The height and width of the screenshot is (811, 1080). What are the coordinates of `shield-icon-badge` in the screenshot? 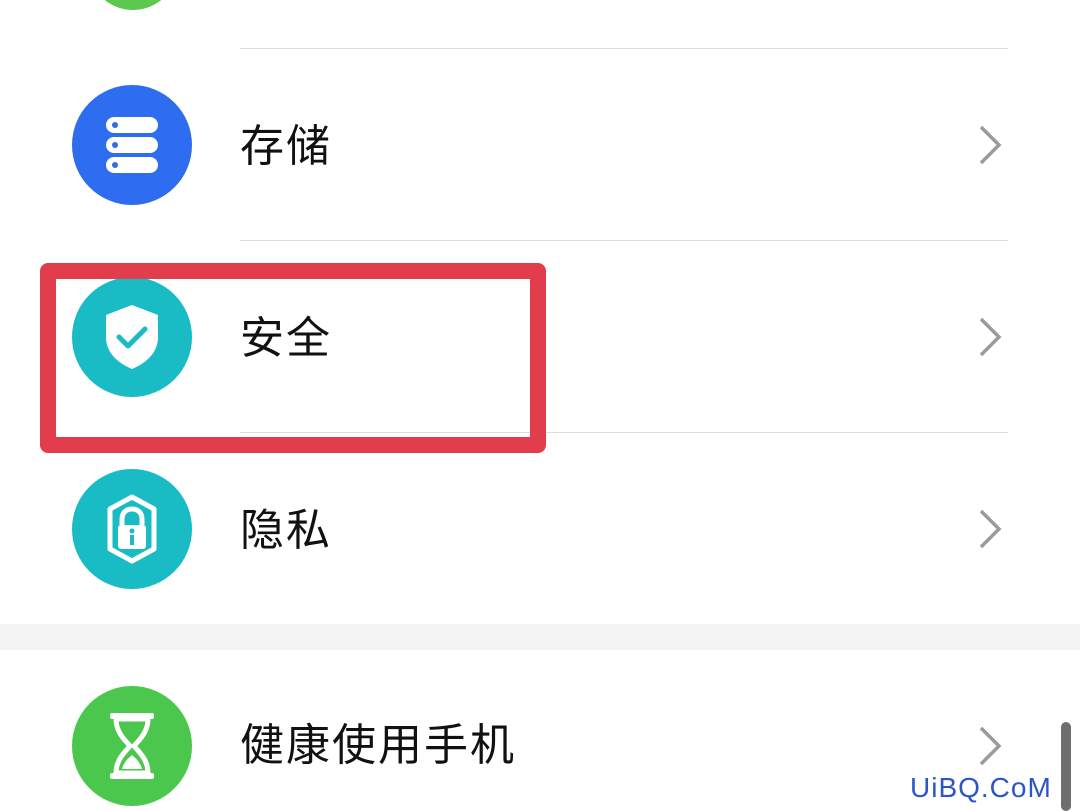 It's located at (132, 337).